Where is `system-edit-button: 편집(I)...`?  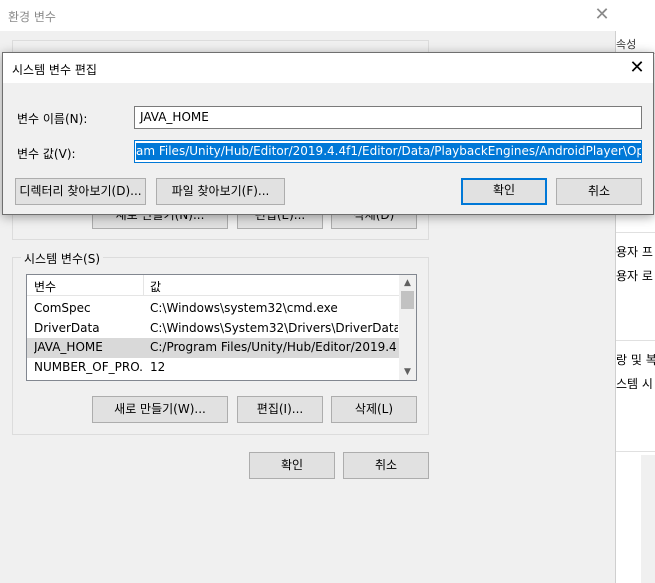 system-edit-button: 편집(I)... is located at coordinates (280, 409).